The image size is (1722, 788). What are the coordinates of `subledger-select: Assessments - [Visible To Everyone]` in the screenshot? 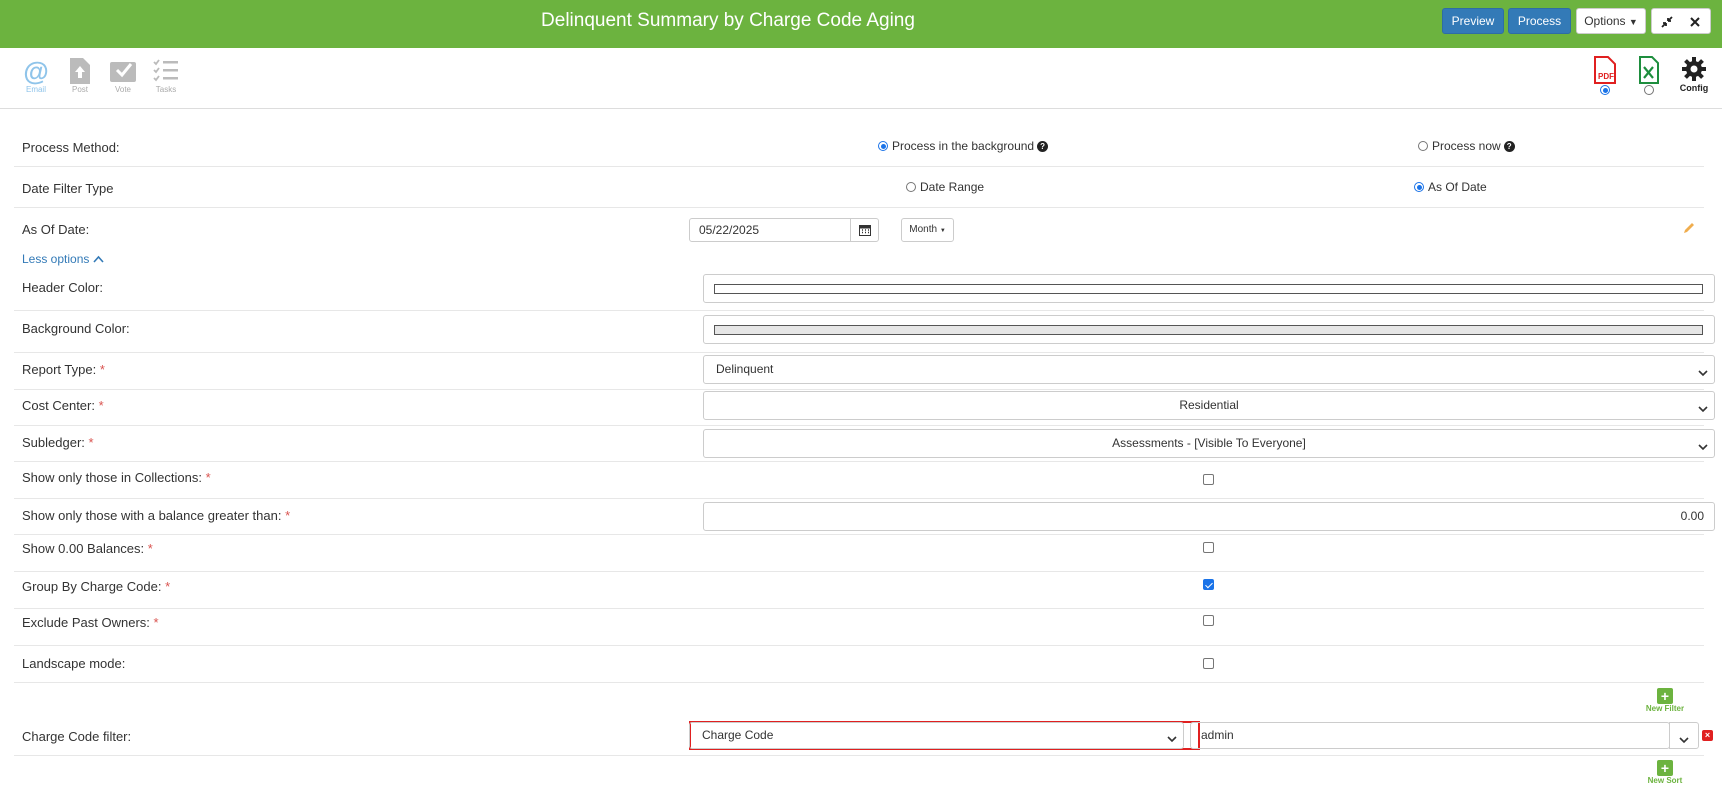 It's located at (1209, 443).